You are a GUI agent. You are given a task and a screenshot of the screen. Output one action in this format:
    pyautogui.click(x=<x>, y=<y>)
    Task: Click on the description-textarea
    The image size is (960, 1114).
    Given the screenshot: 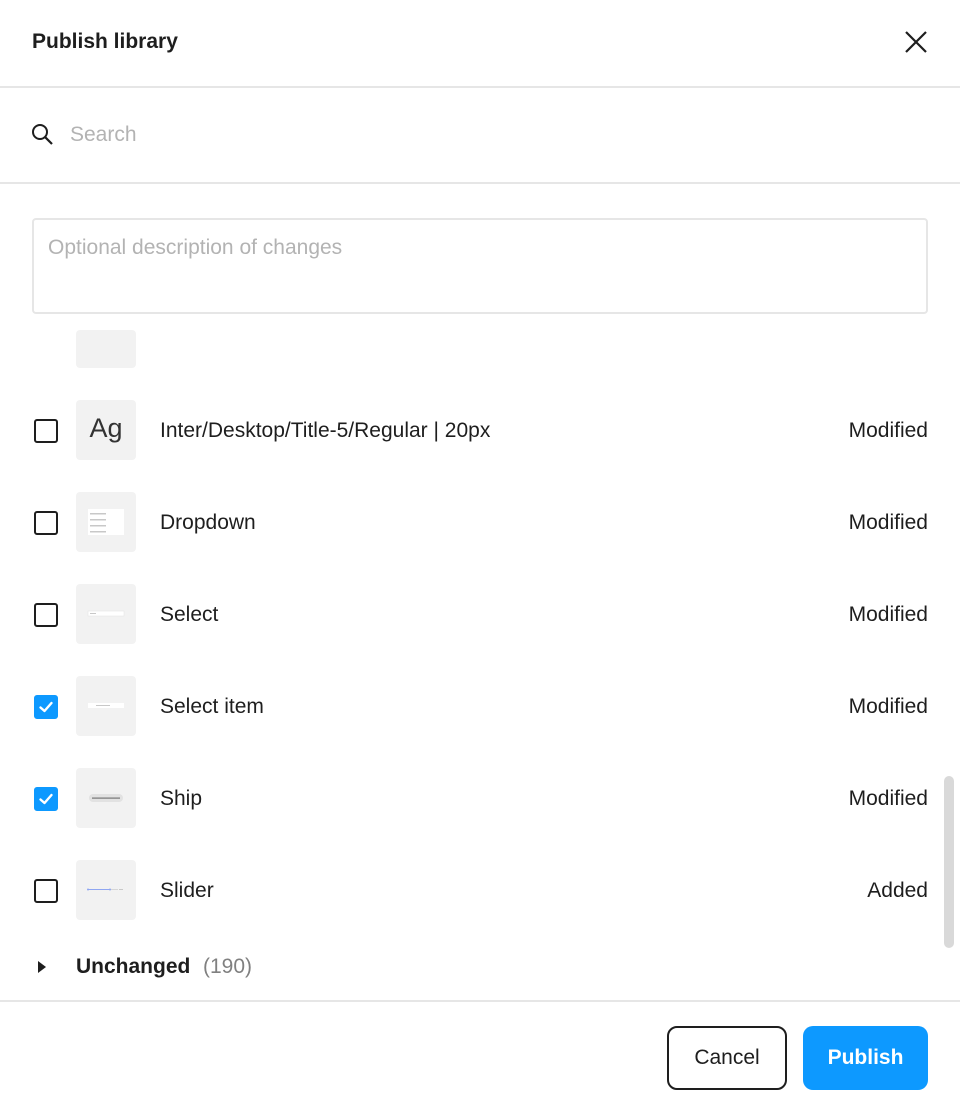 What is the action you would take?
    pyautogui.click(x=480, y=266)
    